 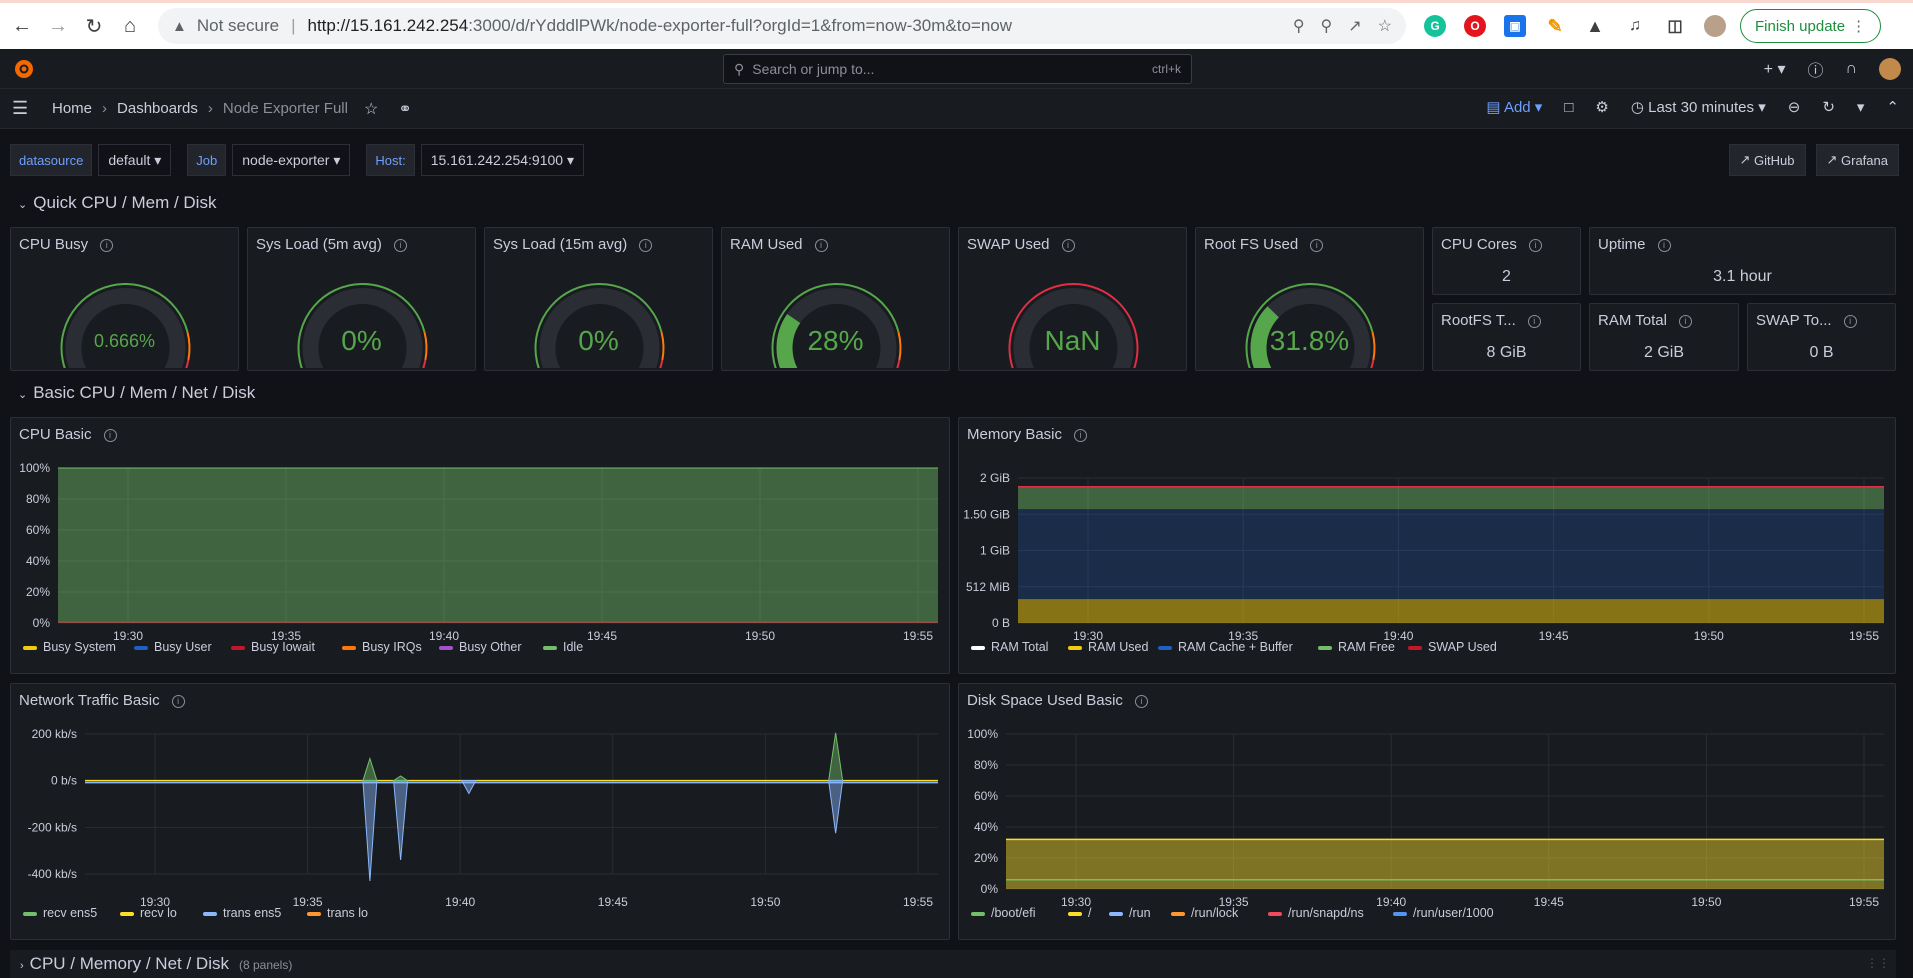 I want to click on grafana-logo-icon, so click(x=24, y=69).